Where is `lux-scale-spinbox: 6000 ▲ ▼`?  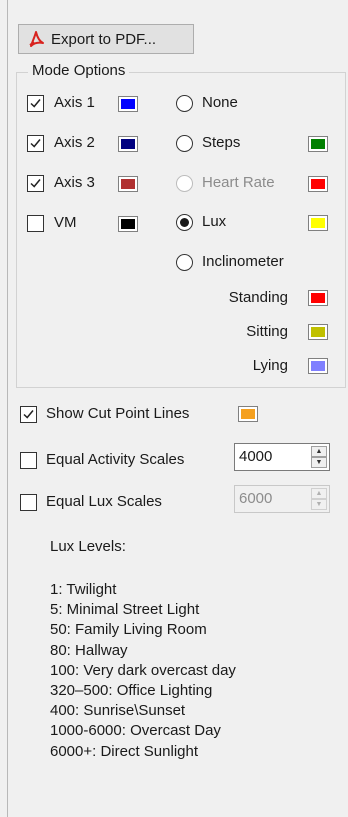
lux-scale-spinbox: 6000 ▲ ▼ is located at coordinates (282, 499).